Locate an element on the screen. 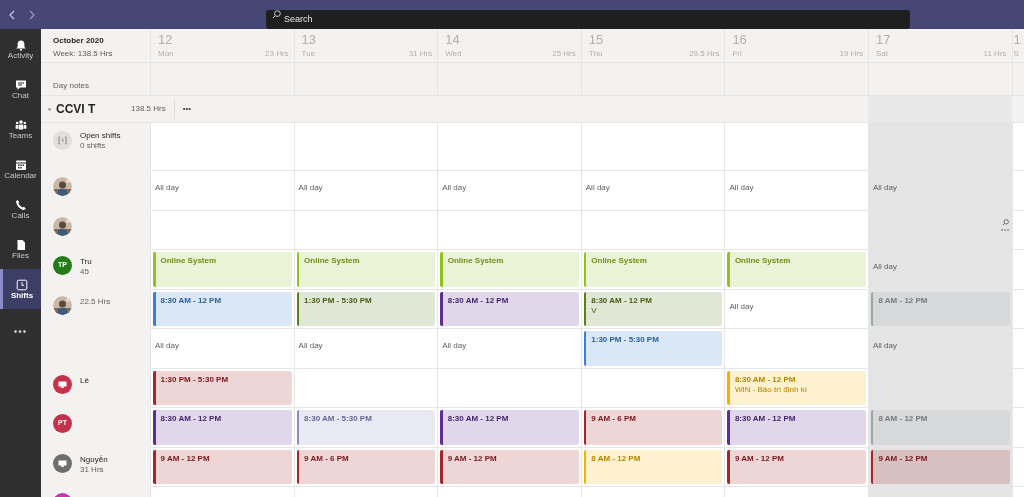 This screenshot has width=1024, height=497. weekday-label: Wed is located at coordinates (453, 54).